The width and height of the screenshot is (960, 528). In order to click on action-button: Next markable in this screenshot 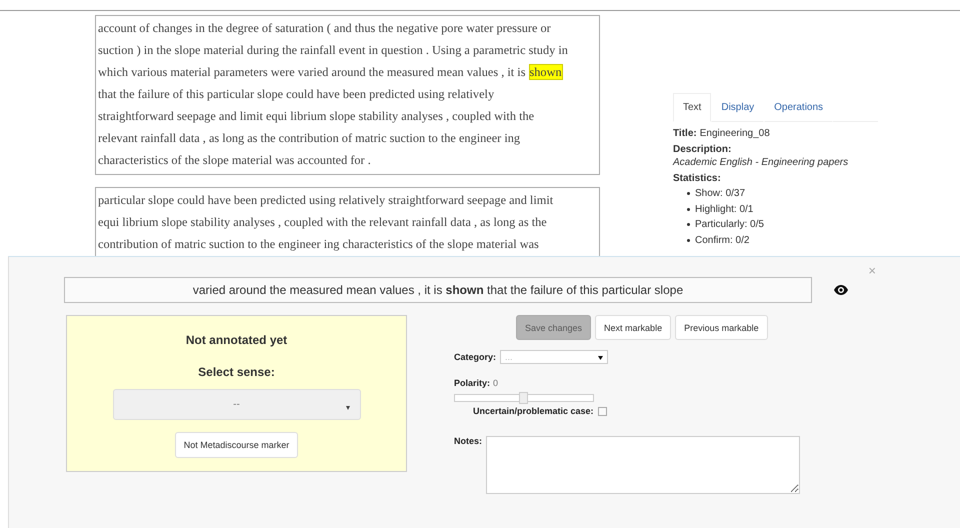, I will do `click(633, 327)`.